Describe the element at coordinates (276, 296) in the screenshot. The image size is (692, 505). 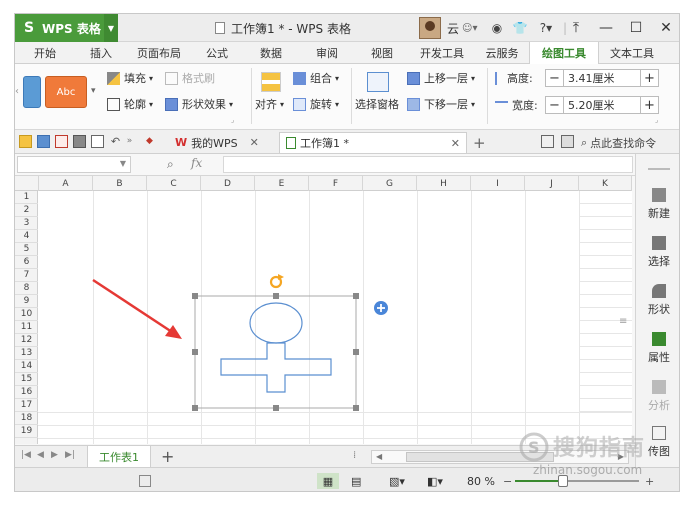
I see `resize-handle-n` at that location.